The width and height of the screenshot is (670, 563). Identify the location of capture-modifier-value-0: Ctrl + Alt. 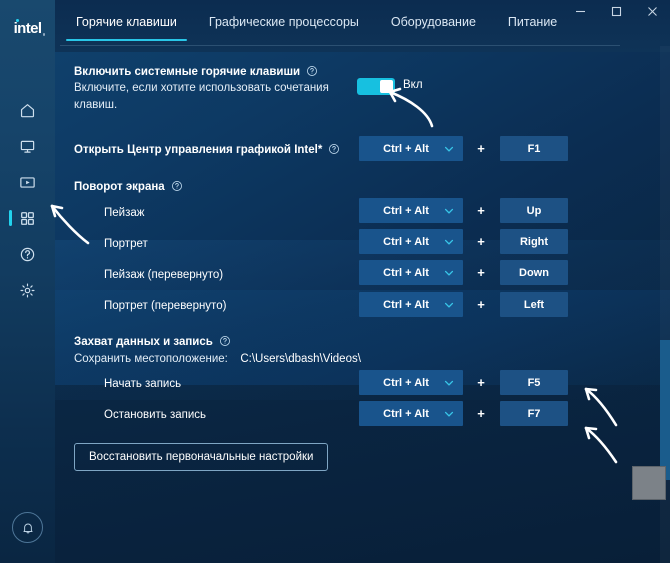
(406, 382).